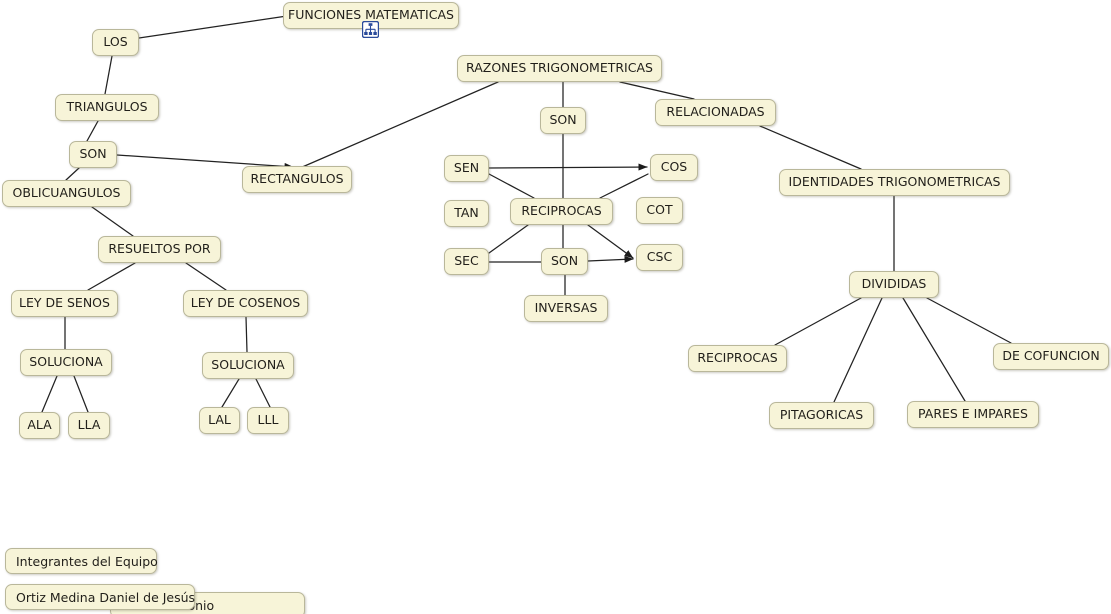 Image resolution: width=1111 pixels, height=614 pixels. I want to click on node-lla: LLA, so click(89, 425).